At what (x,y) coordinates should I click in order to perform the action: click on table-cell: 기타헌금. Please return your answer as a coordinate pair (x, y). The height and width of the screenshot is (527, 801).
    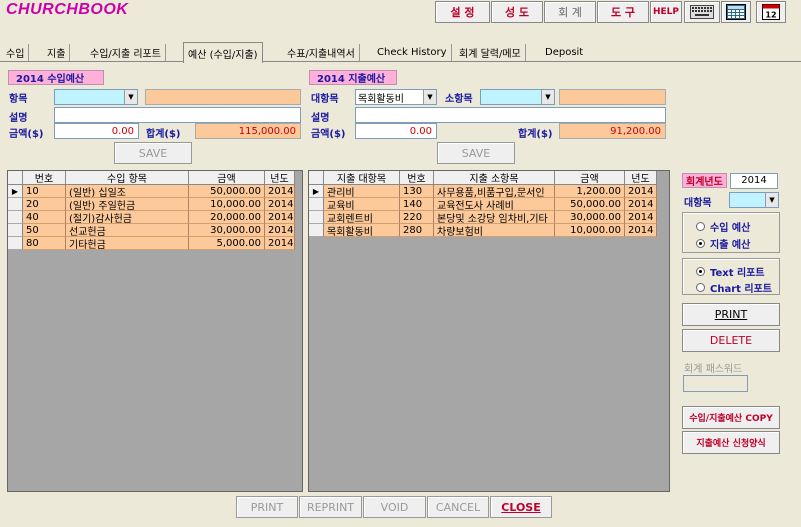
    Looking at the image, I should click on (127, 243).